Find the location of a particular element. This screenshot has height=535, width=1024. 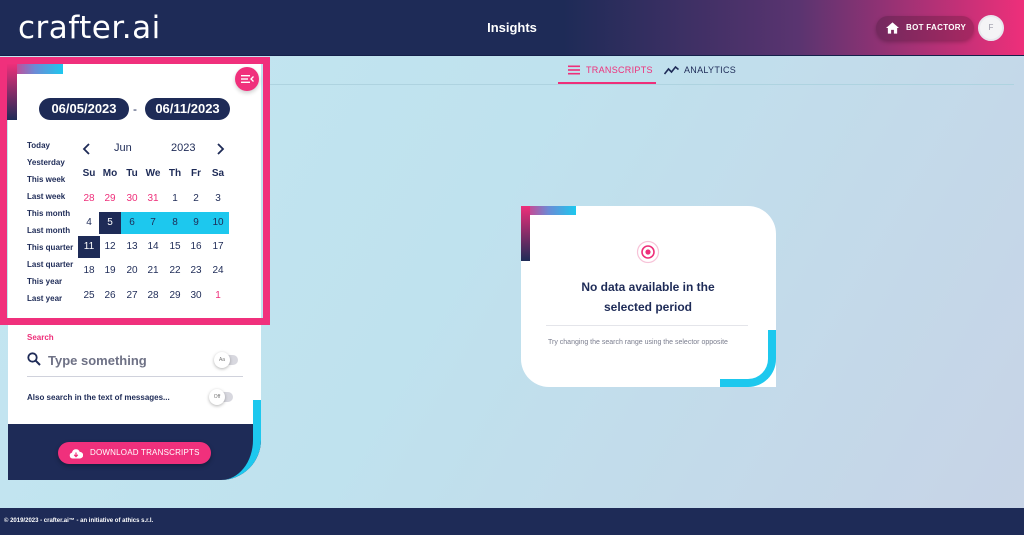

calendar-day: 2 is located at coordinates (196, 199).